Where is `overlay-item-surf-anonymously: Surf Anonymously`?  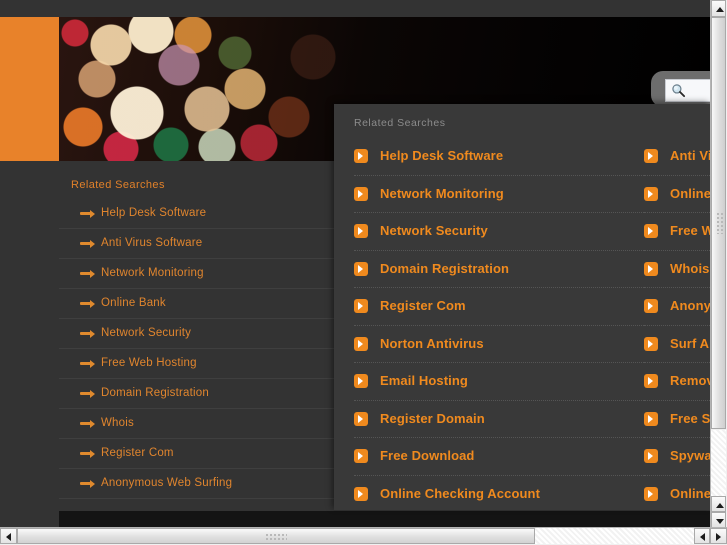
overlay-item-surf-anonymously: Surf Anonymously is located at coordinates (677, 344).